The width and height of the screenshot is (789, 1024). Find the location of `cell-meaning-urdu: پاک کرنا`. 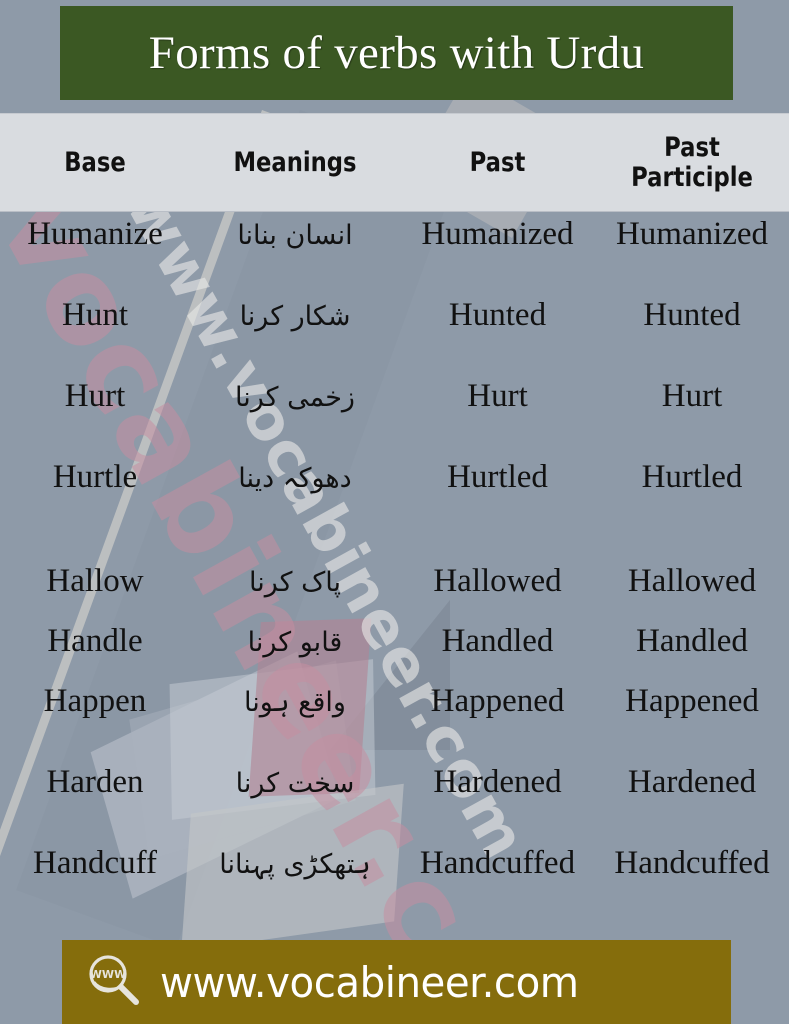

cell-meaning-urdu: پاک کرنا is located at coordinates (295, 582).